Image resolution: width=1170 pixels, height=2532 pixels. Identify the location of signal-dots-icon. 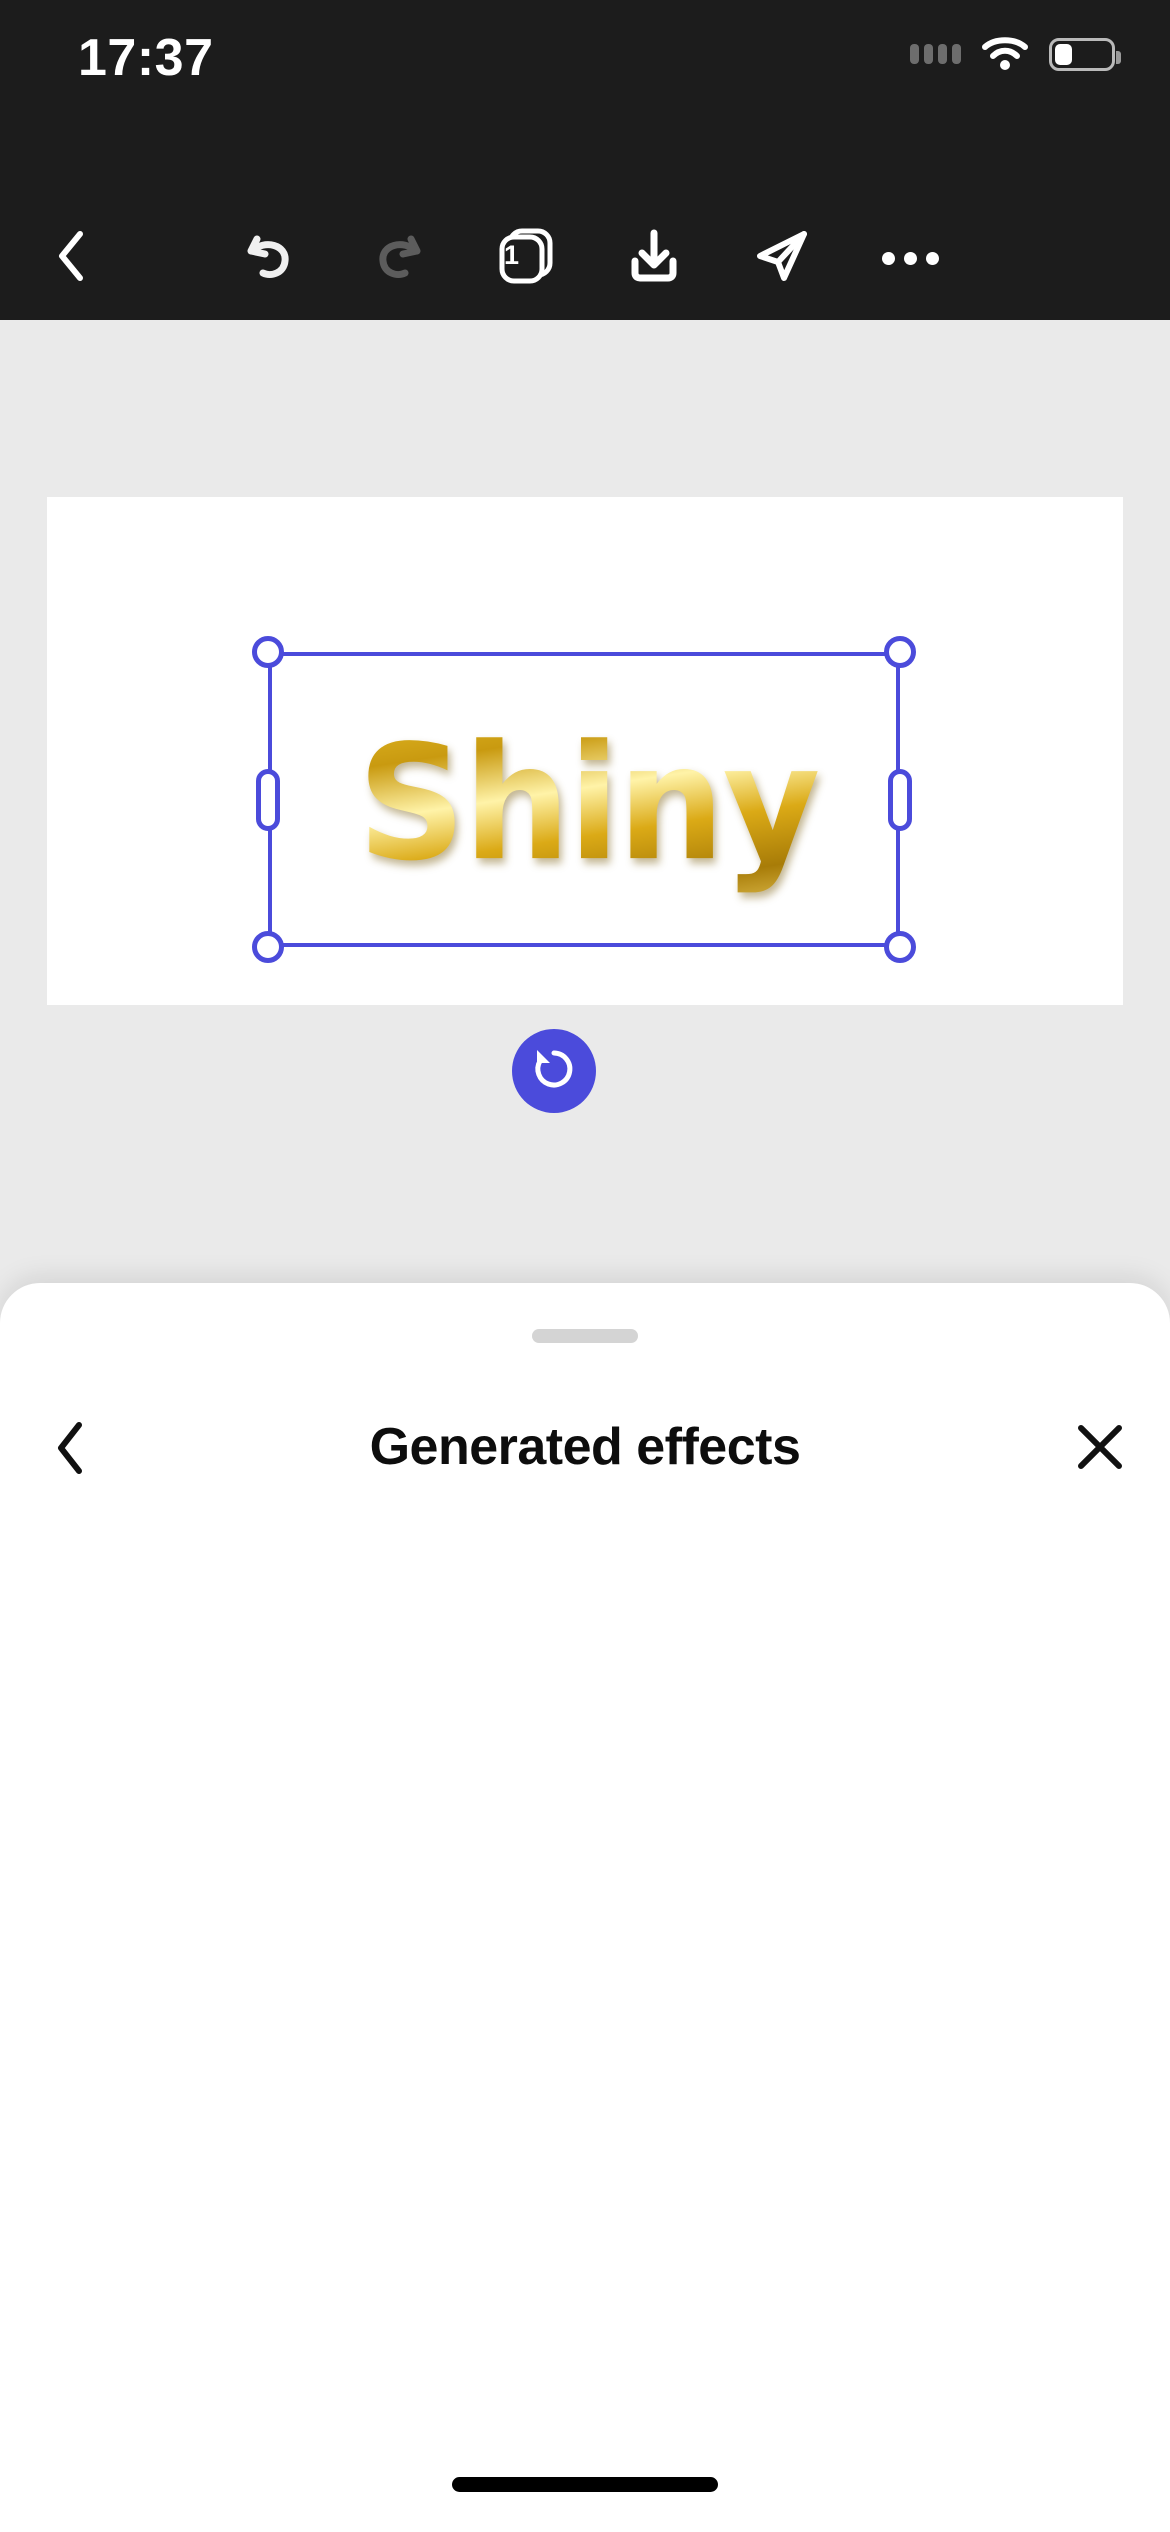
(935, 54).